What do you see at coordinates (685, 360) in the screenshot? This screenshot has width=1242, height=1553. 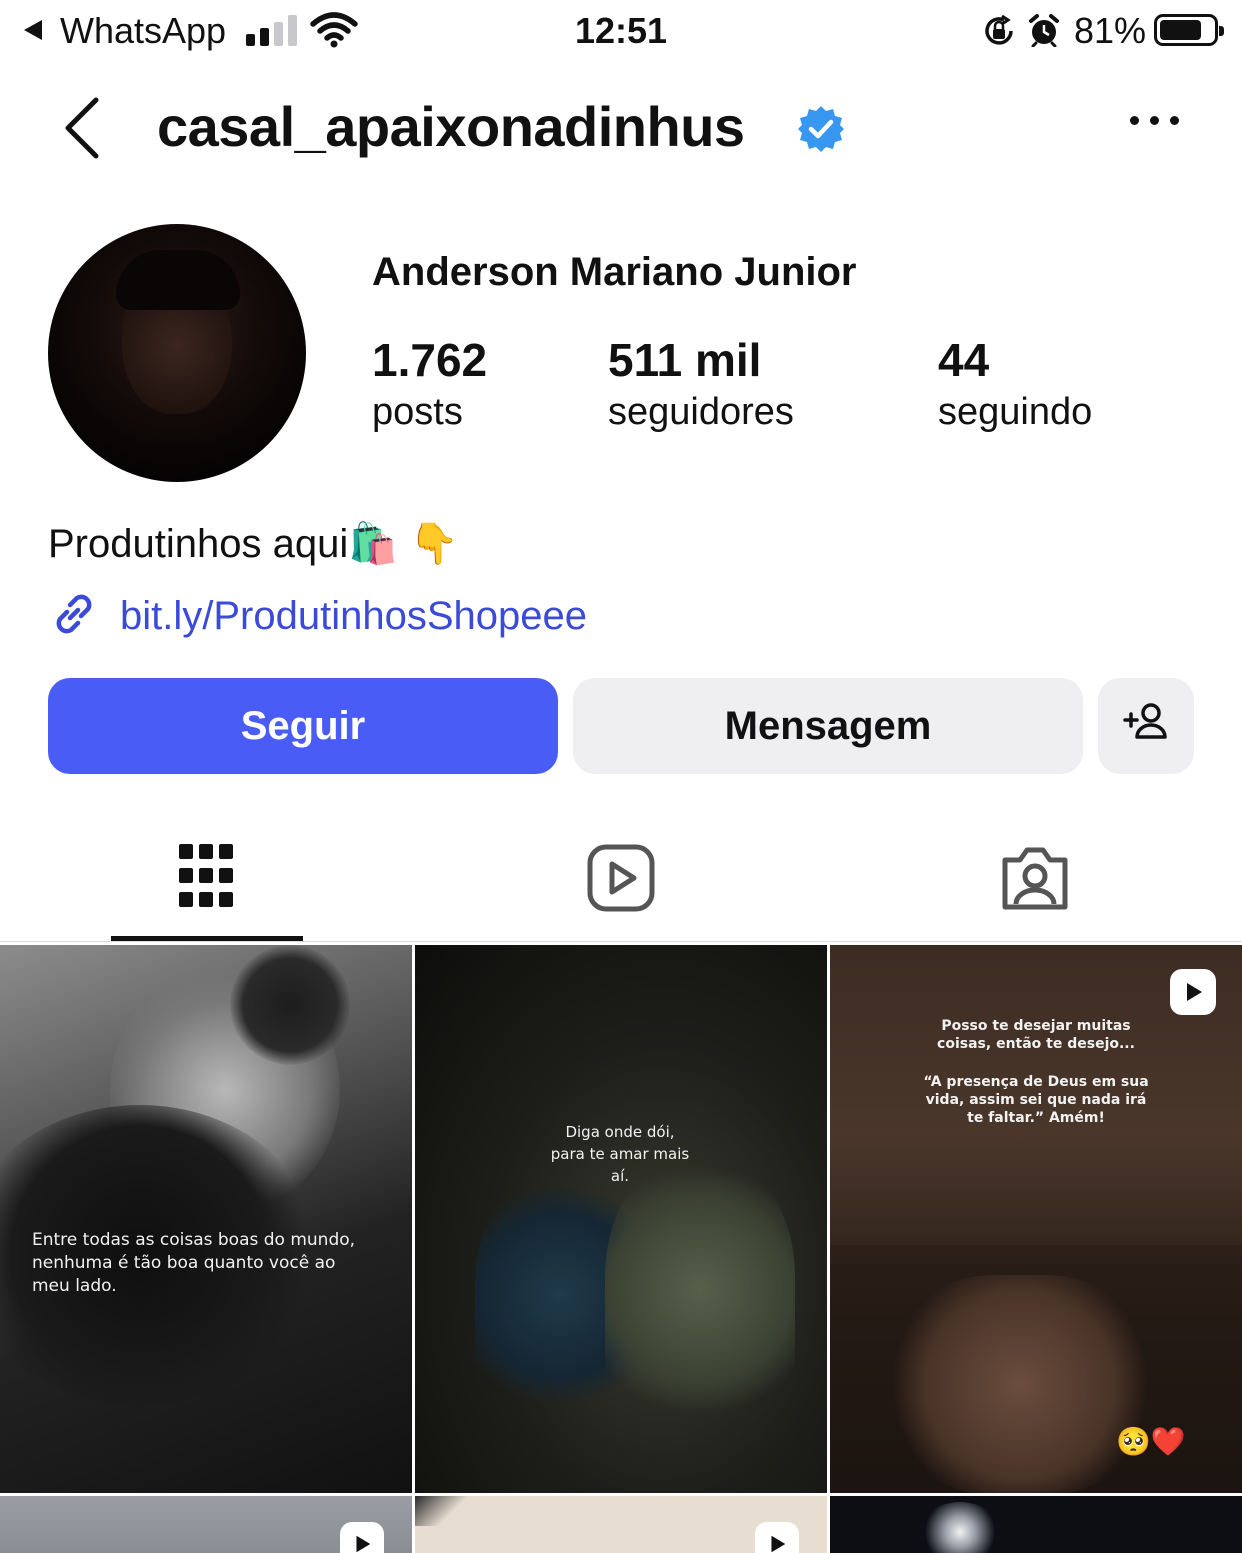 I see `followers-count: 511 mil` at bounding box center [685, 360].